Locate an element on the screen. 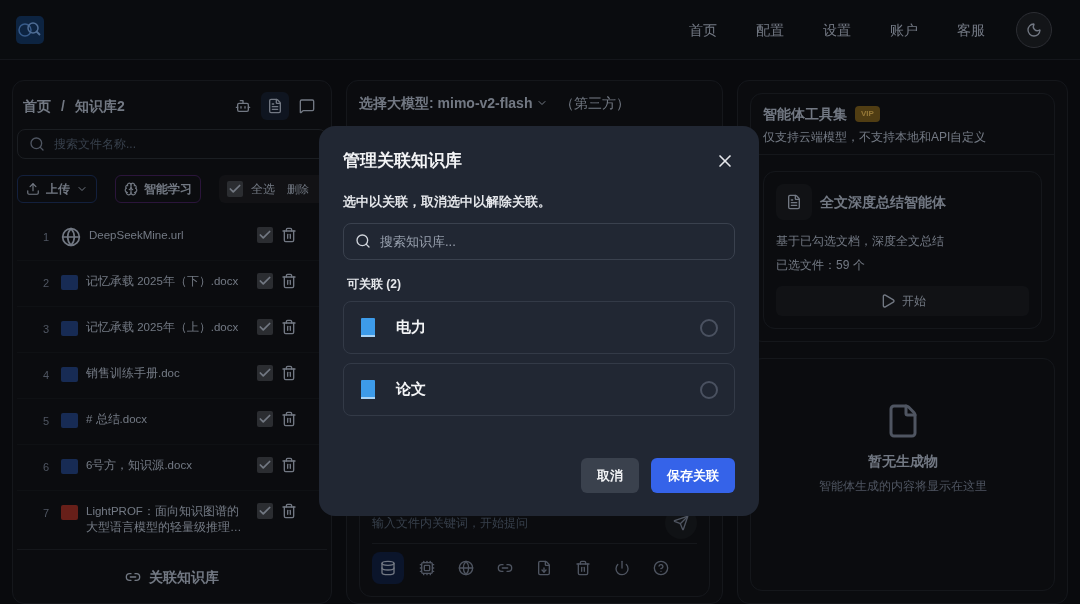 This screenshot has width=1080, height=604. row-number: 5 is located at coordinates (47, 421).